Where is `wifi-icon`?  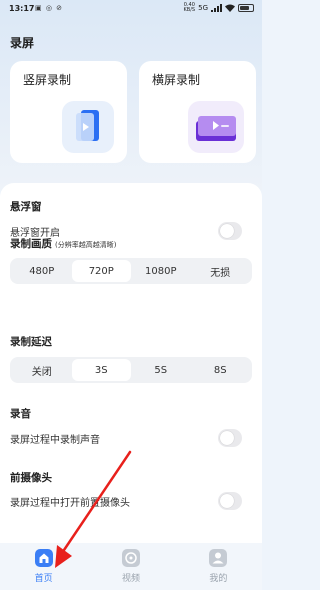 wifi-icon is located at coordinates (230, 8).